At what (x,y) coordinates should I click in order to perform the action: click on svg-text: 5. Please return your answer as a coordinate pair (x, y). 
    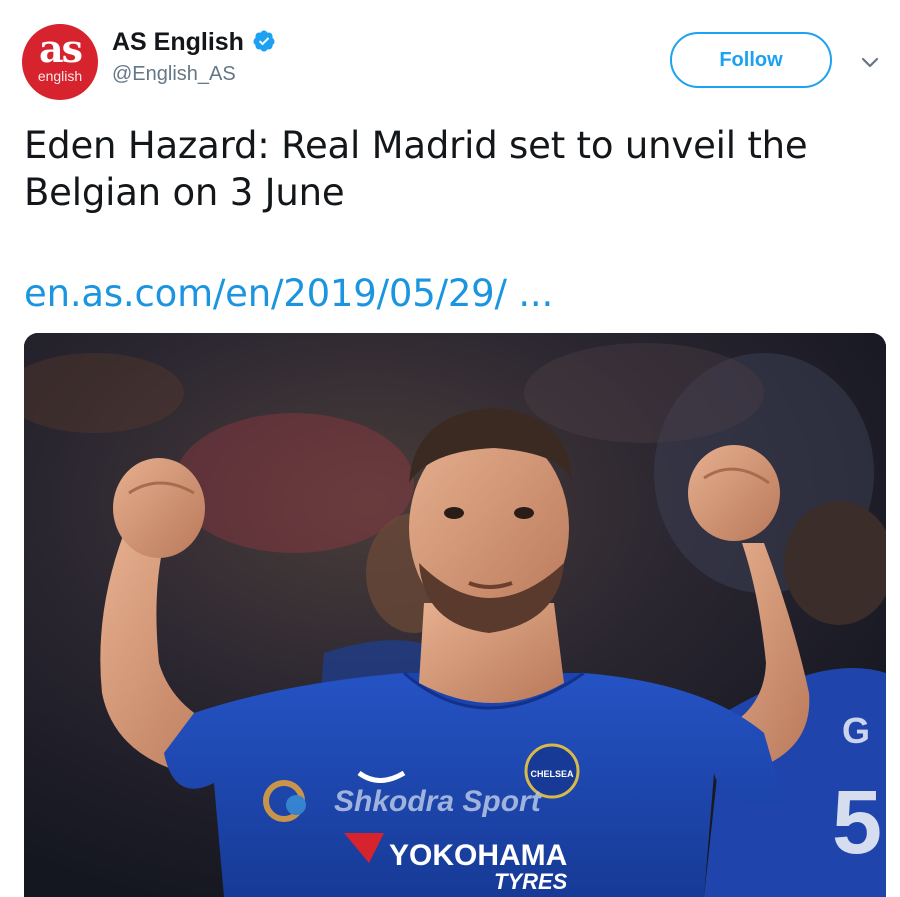
    Looking at the image, I should click on (857, 823).